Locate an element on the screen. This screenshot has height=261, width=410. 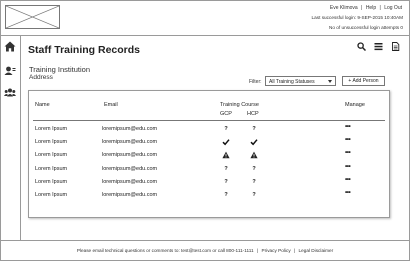
filter-select: All Training Statuses is located at coordinates (300, 81).